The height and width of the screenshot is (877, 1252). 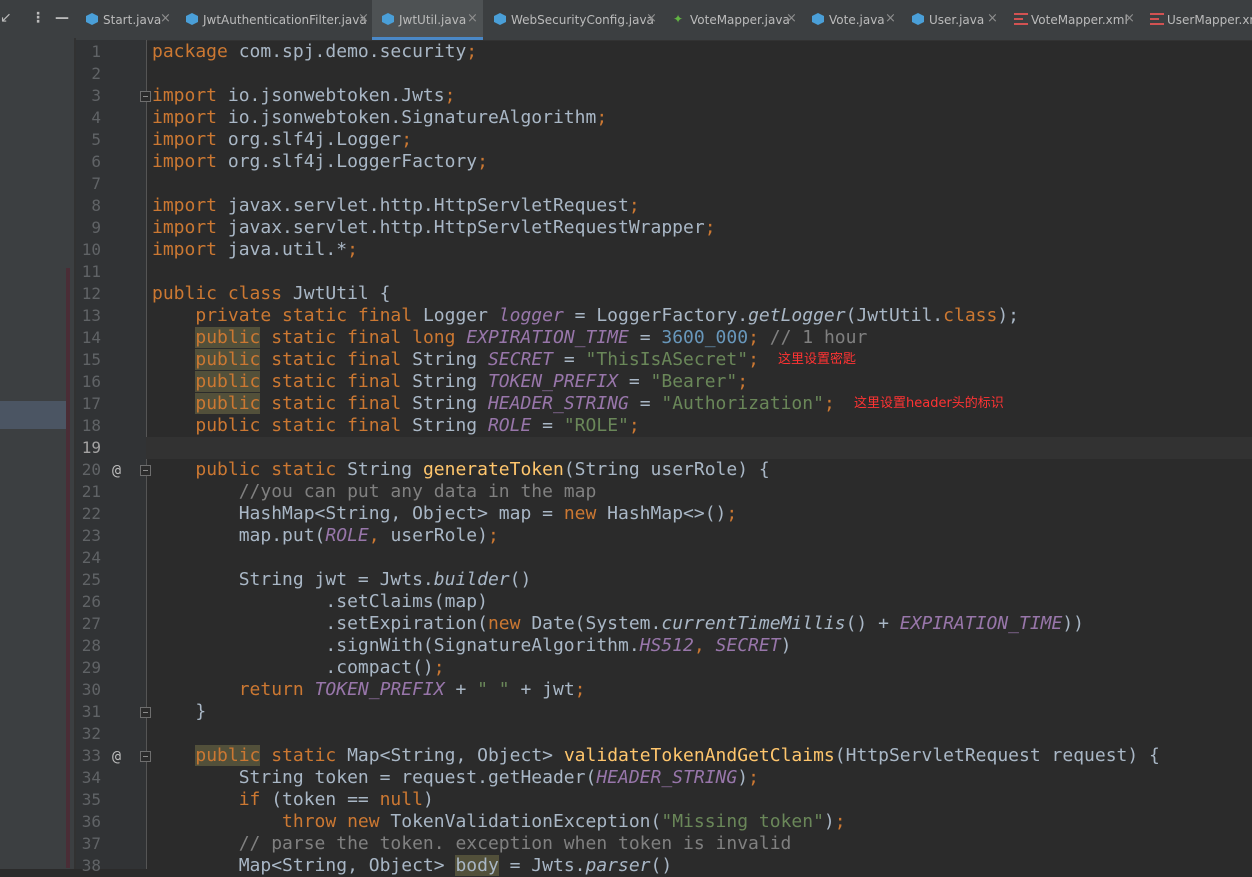 What do you see at coordinates (38, 18) in the screenshot?
I see `vertical-dots-icon: ⋮` at bounding box center [38, 18].